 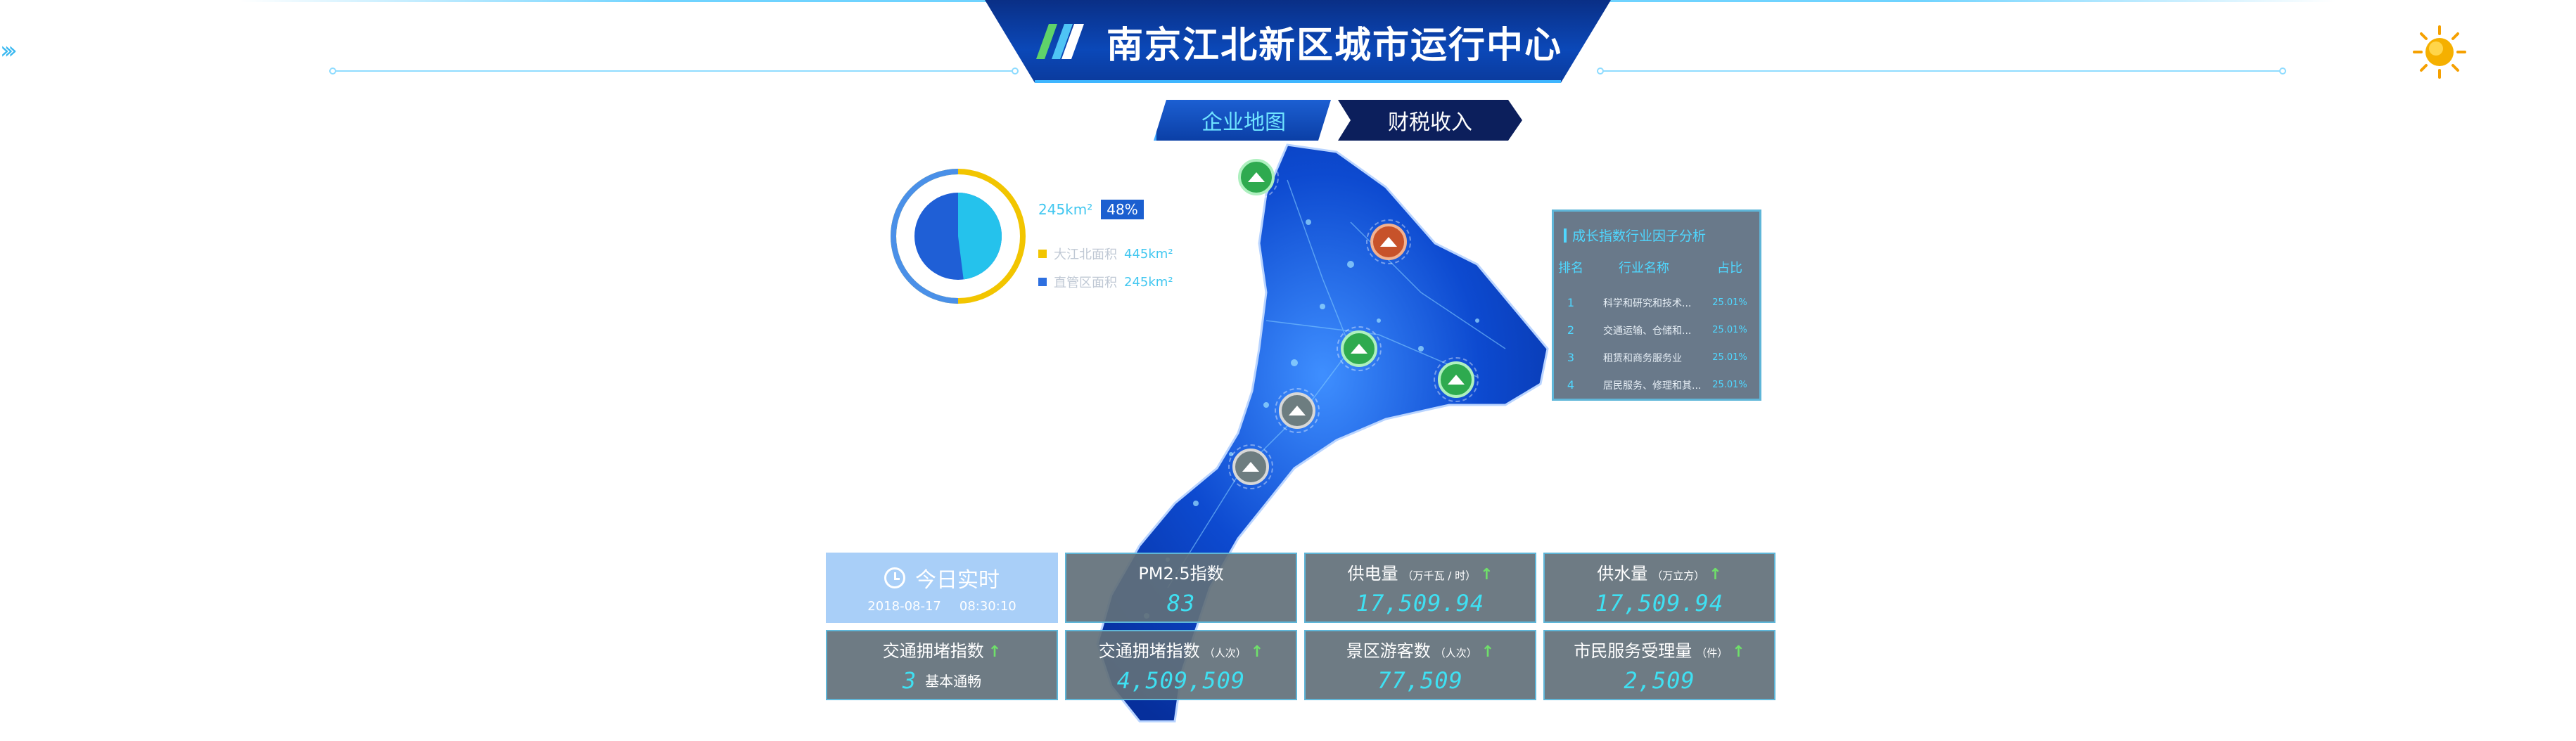 I want to click on traffic-count-value: 4,509,509, so click(x=1181, y=680).